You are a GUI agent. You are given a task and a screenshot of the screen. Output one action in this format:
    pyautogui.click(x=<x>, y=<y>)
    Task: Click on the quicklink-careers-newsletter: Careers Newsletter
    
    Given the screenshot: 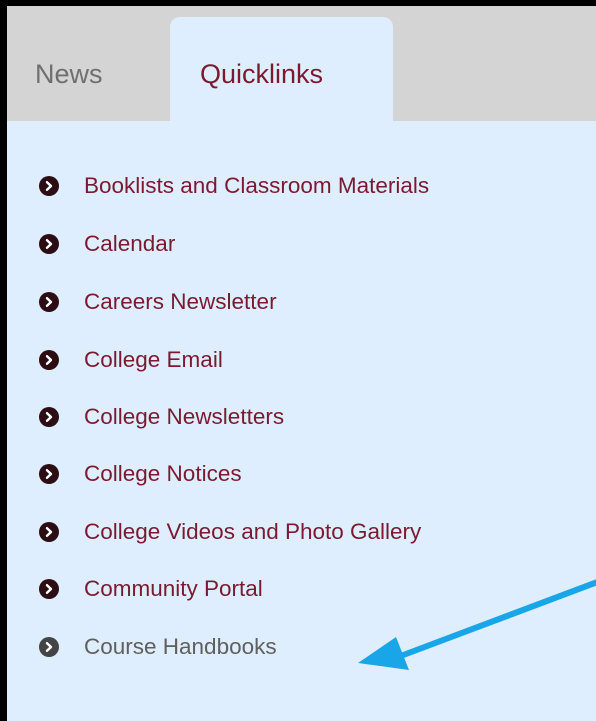 What is the action you would take?
    pyautogui.click(x=158, y=302)
    